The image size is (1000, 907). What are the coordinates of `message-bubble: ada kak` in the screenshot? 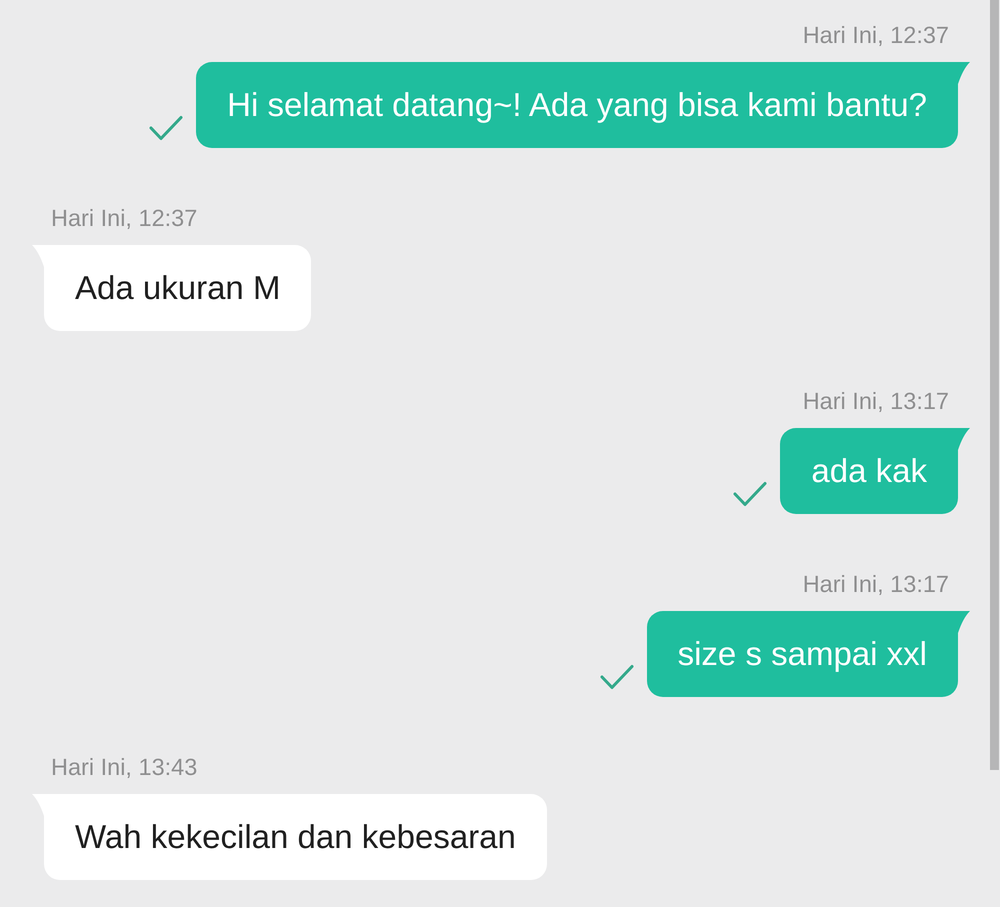 It's located at (869, 471).